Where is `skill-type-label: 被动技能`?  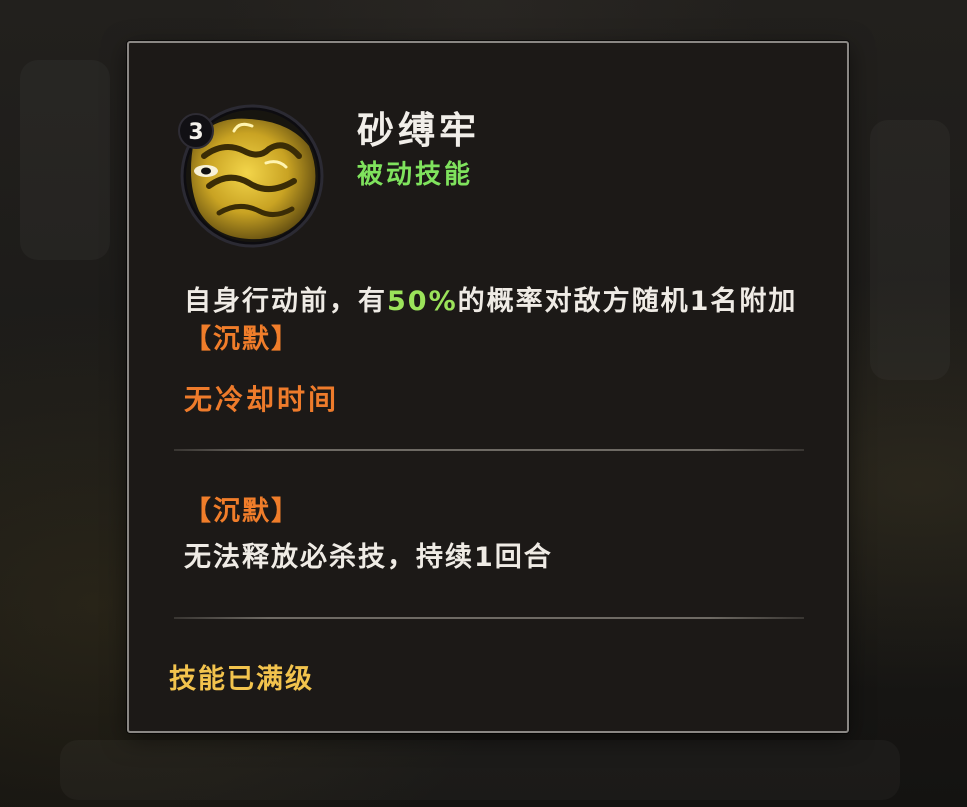
skill-type-label: 被动技能 is located at coordinates (415, 175).